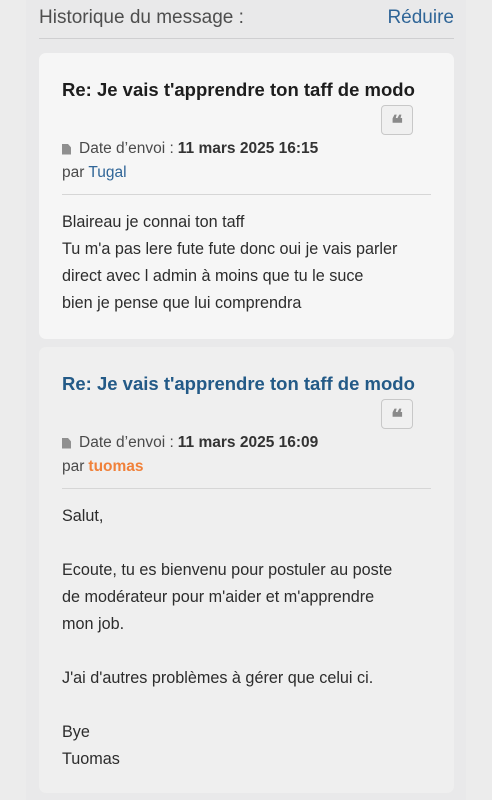 The height and width of the screenshot is (800, 492). I want to click on history-title: Historique du message :, so click(141, 17).